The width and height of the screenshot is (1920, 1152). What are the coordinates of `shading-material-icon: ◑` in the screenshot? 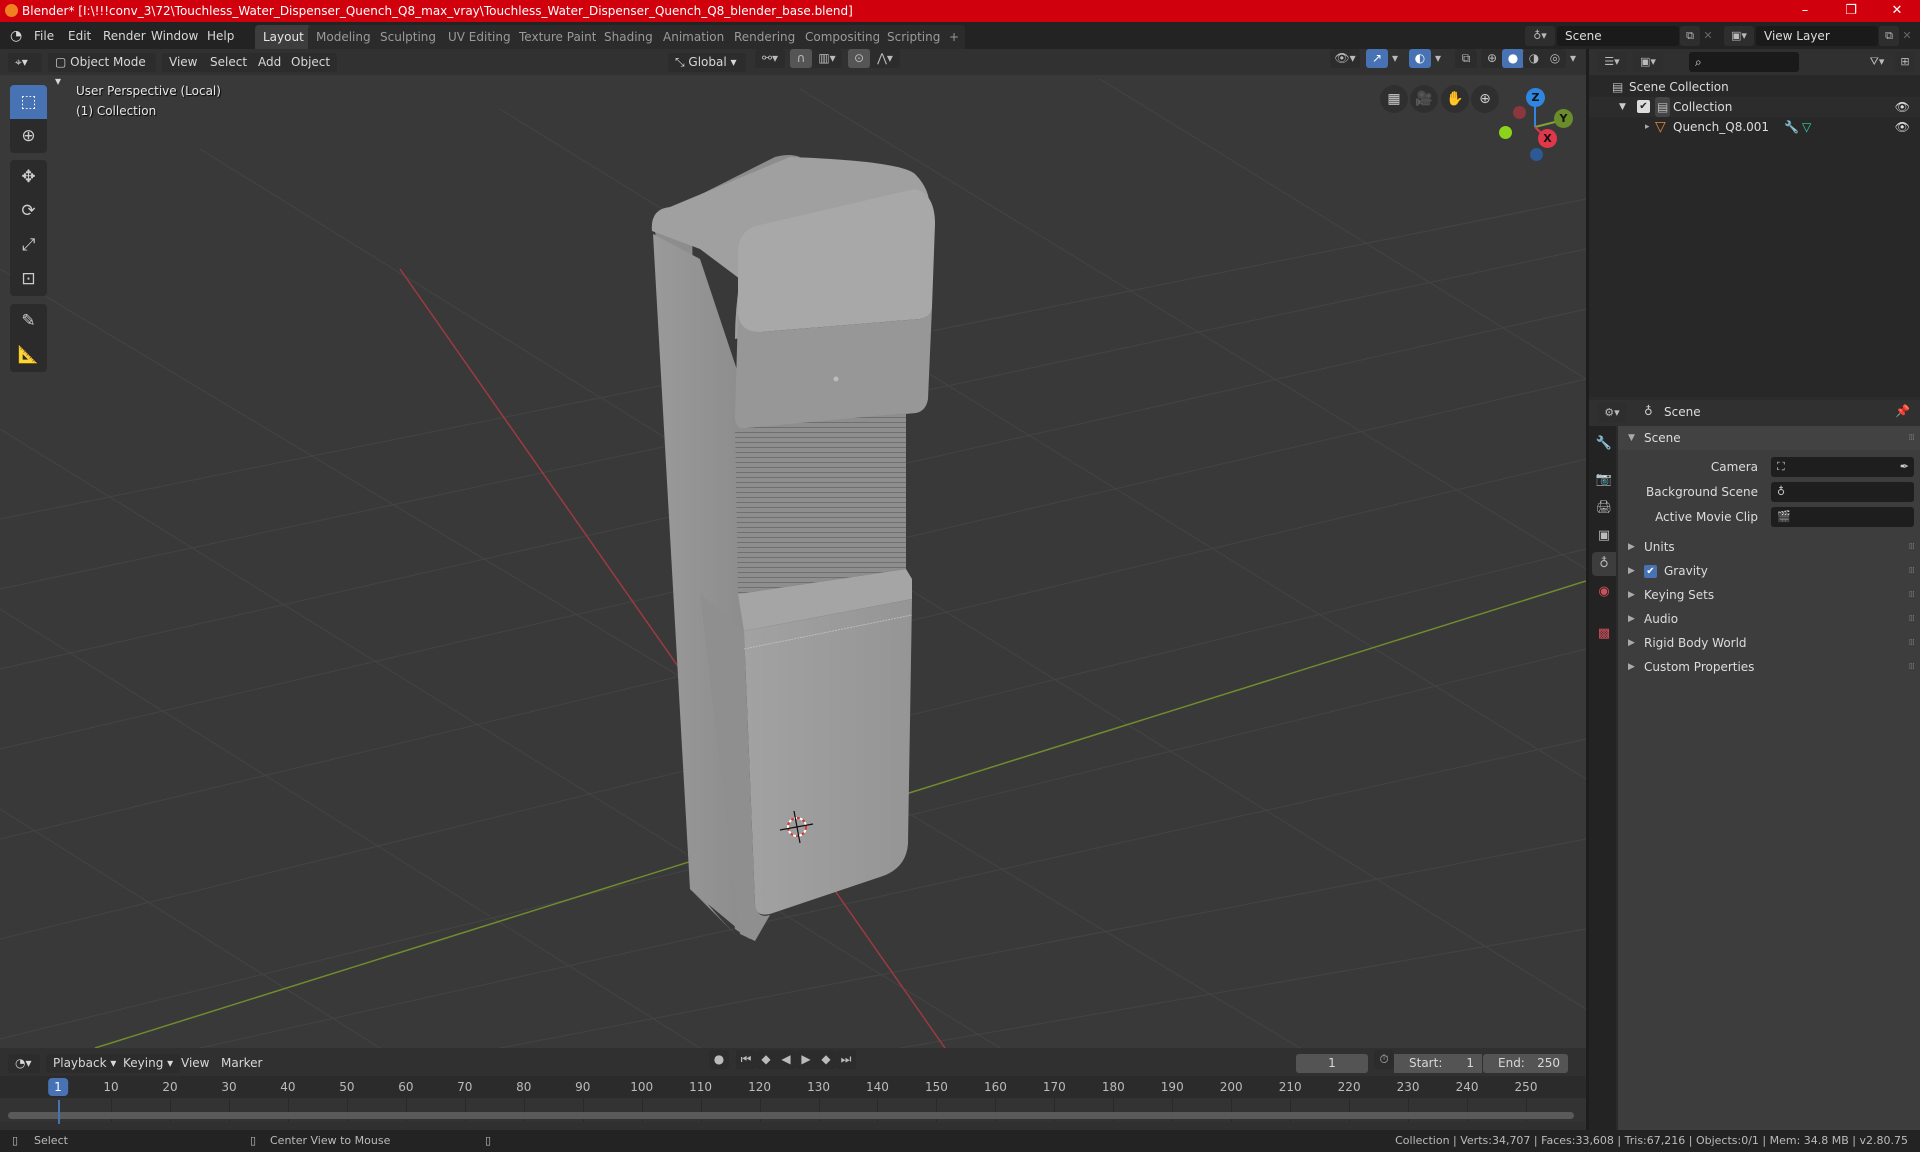 It's located at (1534, 58).